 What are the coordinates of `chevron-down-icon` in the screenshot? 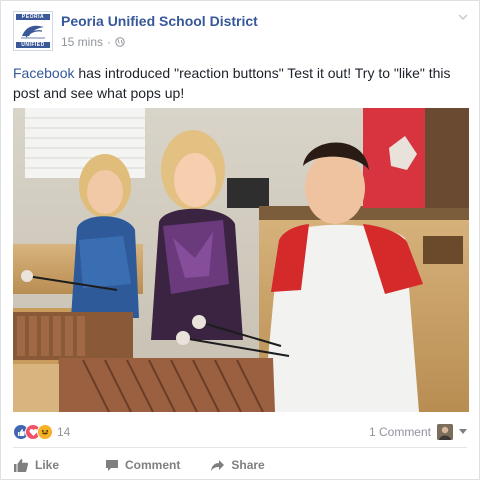 It's located at (463, 17).